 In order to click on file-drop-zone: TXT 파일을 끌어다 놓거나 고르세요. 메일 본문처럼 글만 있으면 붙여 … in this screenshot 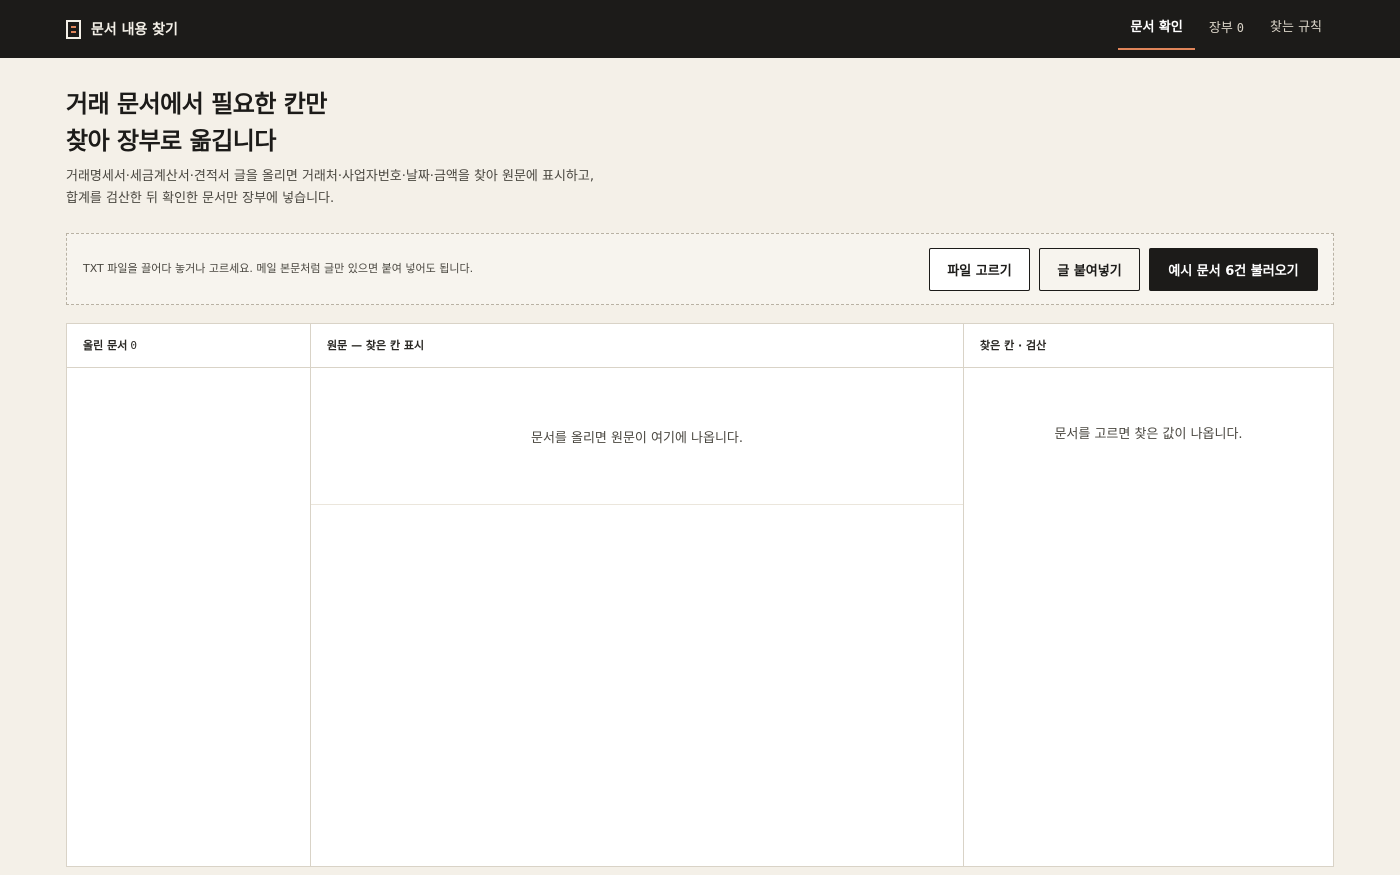, I will do `click(700, 269)`.